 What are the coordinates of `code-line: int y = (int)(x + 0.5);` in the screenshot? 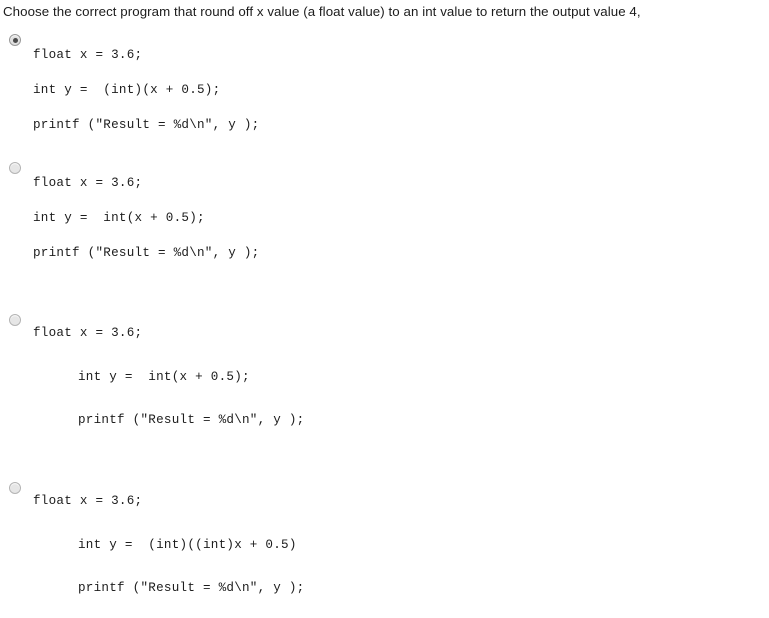 It's located at (127, 90).